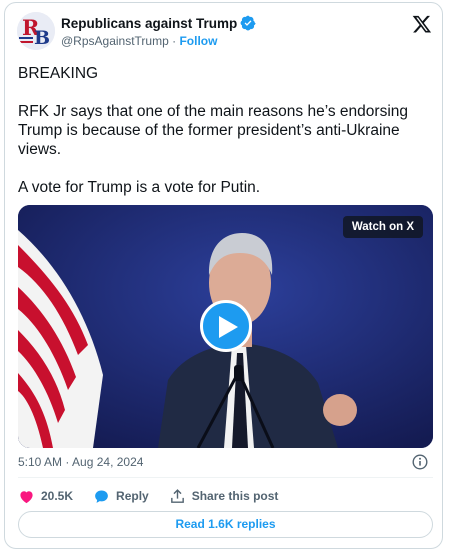 The height and width of the screenshot is (553, 450). Describe the element at coordinates (132, 496) in the screenshot. I see `reply-label: Reply` at that location.